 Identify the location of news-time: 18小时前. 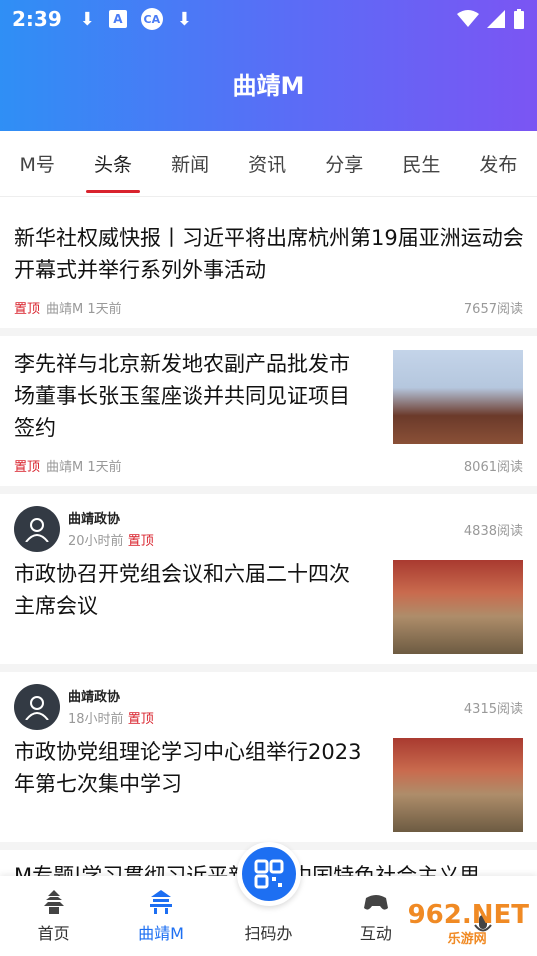
(96, 719).